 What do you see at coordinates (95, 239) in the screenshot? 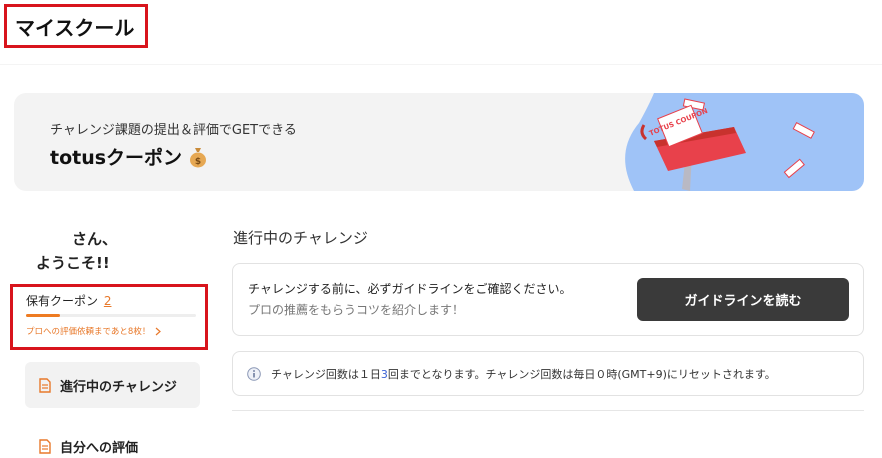
I see `greeting-name: さん、` at bounding box center [95, 239].